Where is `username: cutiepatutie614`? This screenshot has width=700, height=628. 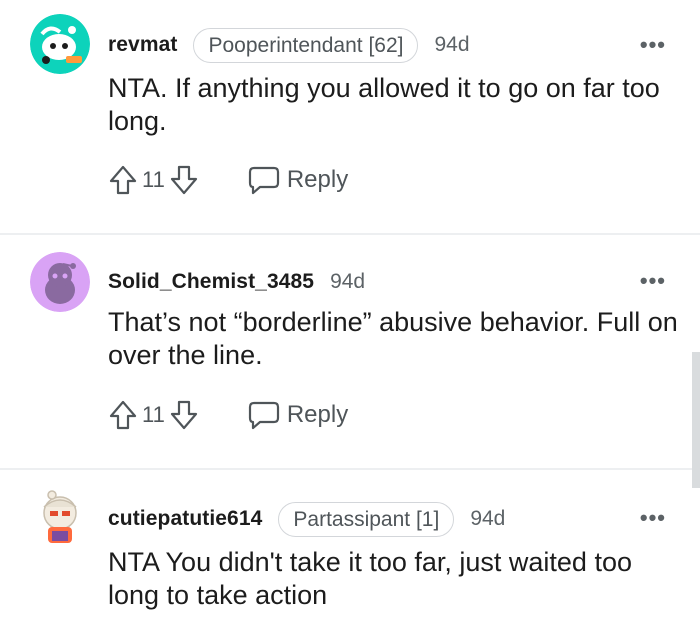
username: cutiepatutie614 is located at coordinates (185, 519).